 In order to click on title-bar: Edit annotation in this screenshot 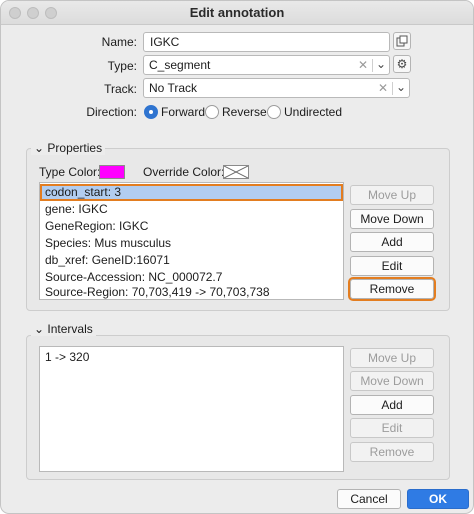, I will do `click(237, 13)`.